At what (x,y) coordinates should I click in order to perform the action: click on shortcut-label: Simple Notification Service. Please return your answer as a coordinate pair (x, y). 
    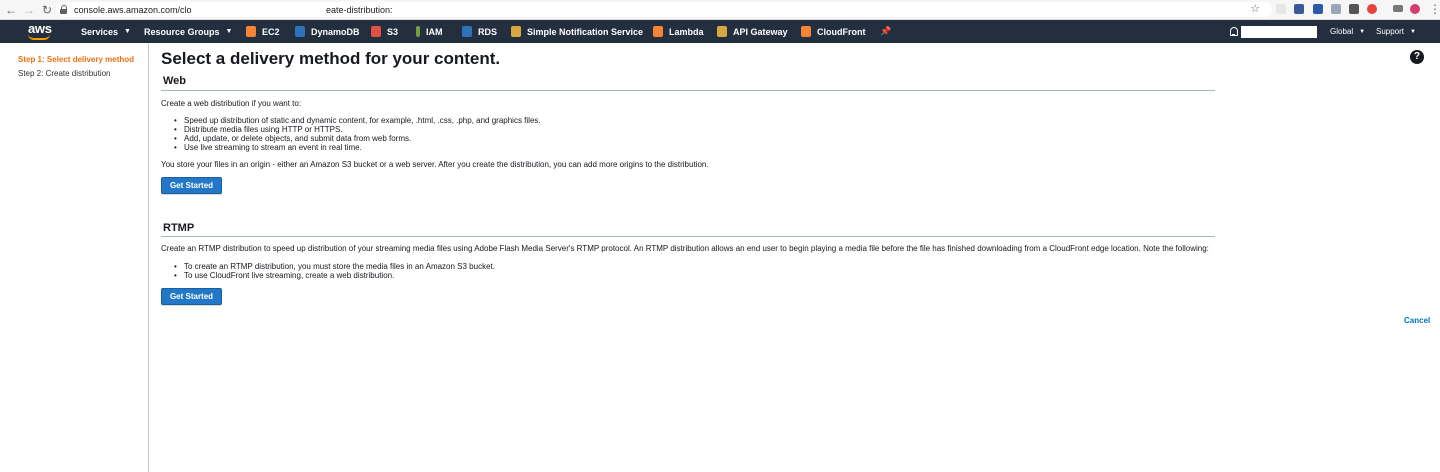
    Looking at the image, I should click on (585, 31).